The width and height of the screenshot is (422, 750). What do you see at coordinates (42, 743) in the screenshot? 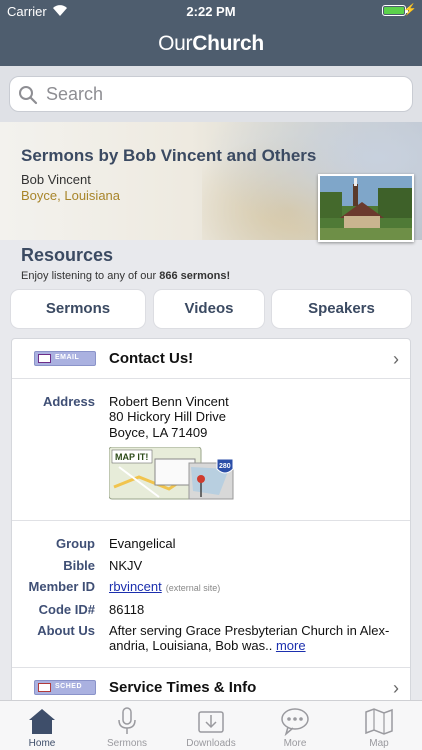
I see `tab-home-label: Home` at bounding box center [42, 743].